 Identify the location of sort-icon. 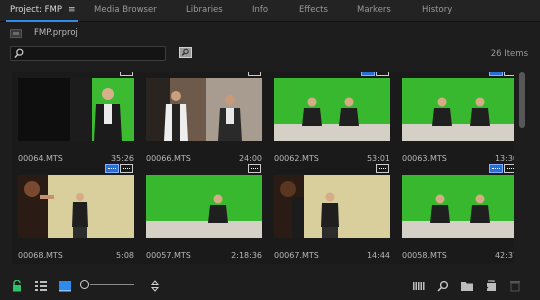
(155, 286).